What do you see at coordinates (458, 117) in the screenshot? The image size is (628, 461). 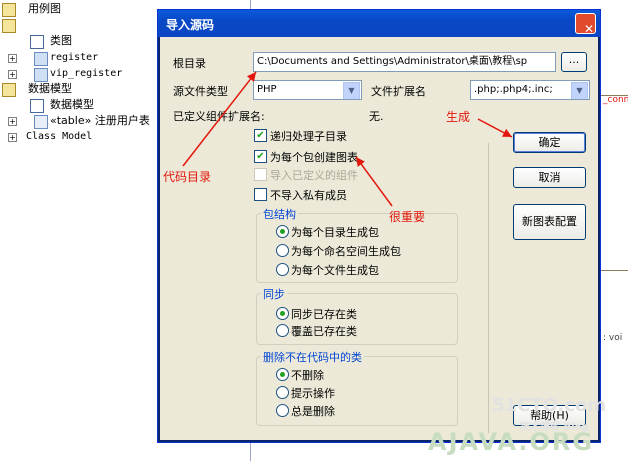 I see `annotation-generate: 生成` at bounding box center [458, 117].